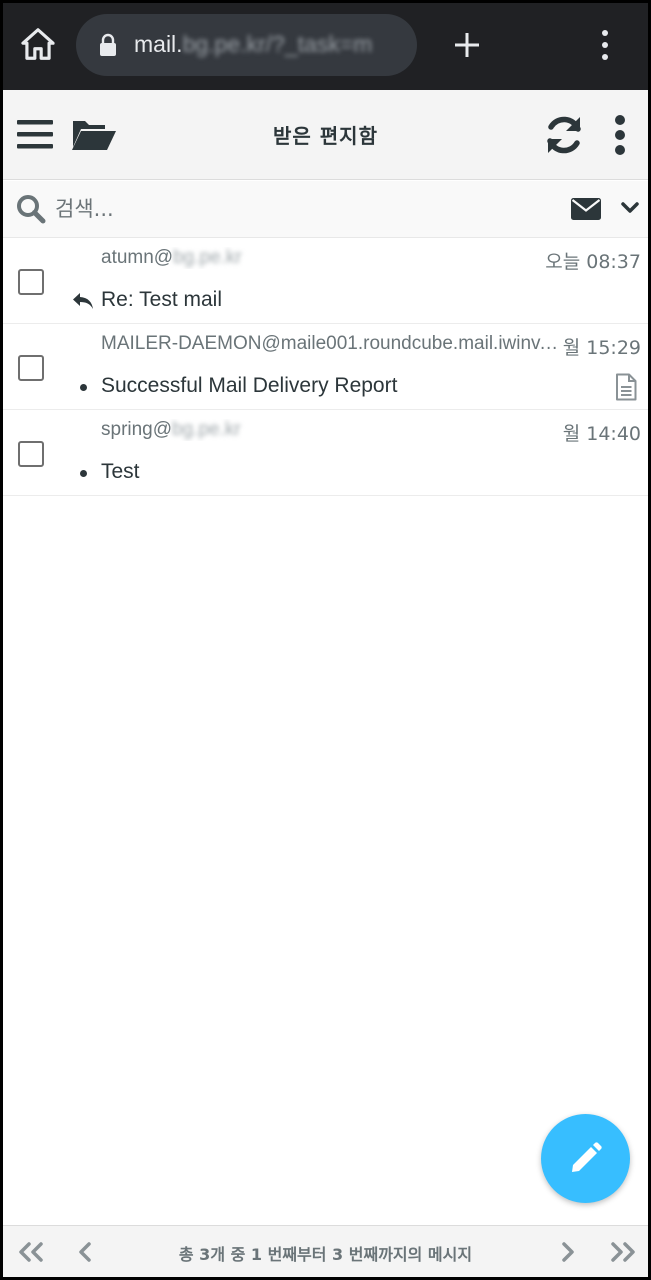 The image size is (651, 1280). Describe the element at coordinates (601, 348) in the screenshot. I see `message-date: 월 15:29` at that location.